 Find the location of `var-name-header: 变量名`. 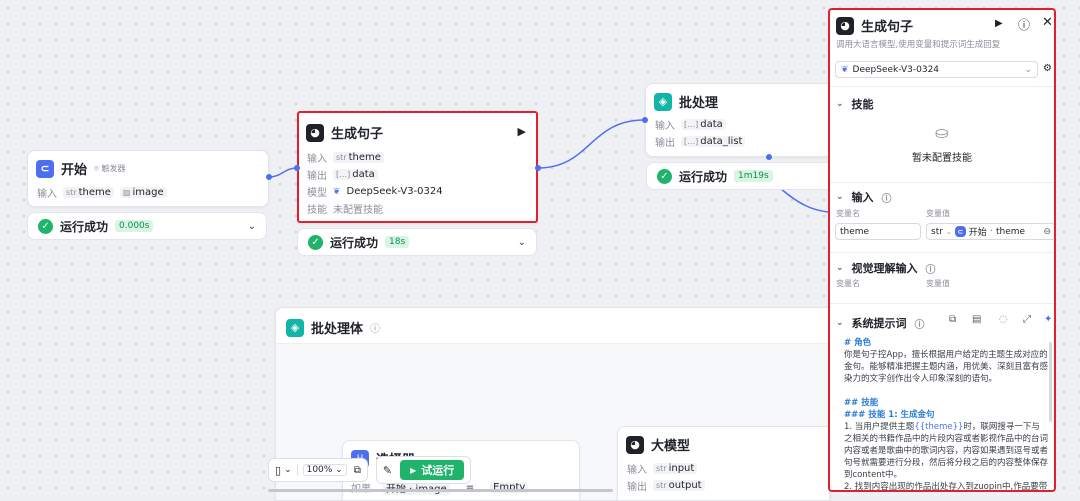

var-name-header: 变量名 is located at coordinates (848, 213).